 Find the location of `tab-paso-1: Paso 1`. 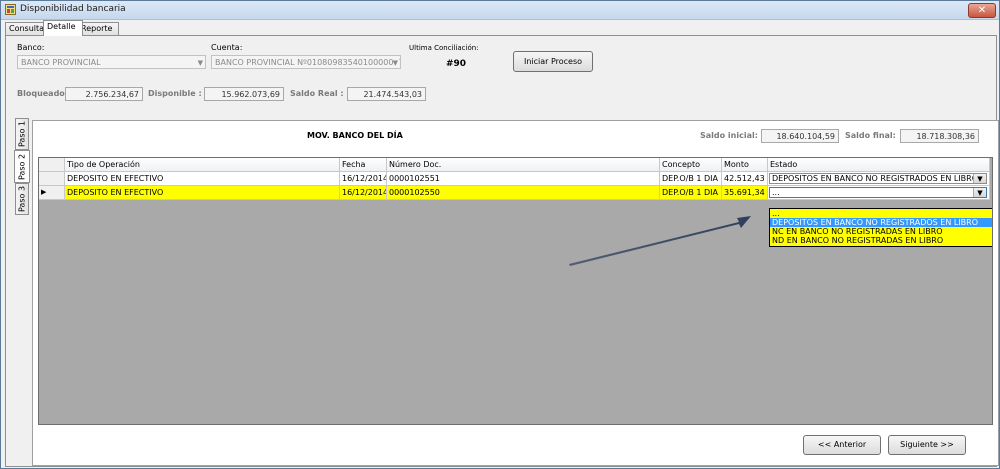

tab-paso-1: Paso 1 is located at coordinates (22, 134).